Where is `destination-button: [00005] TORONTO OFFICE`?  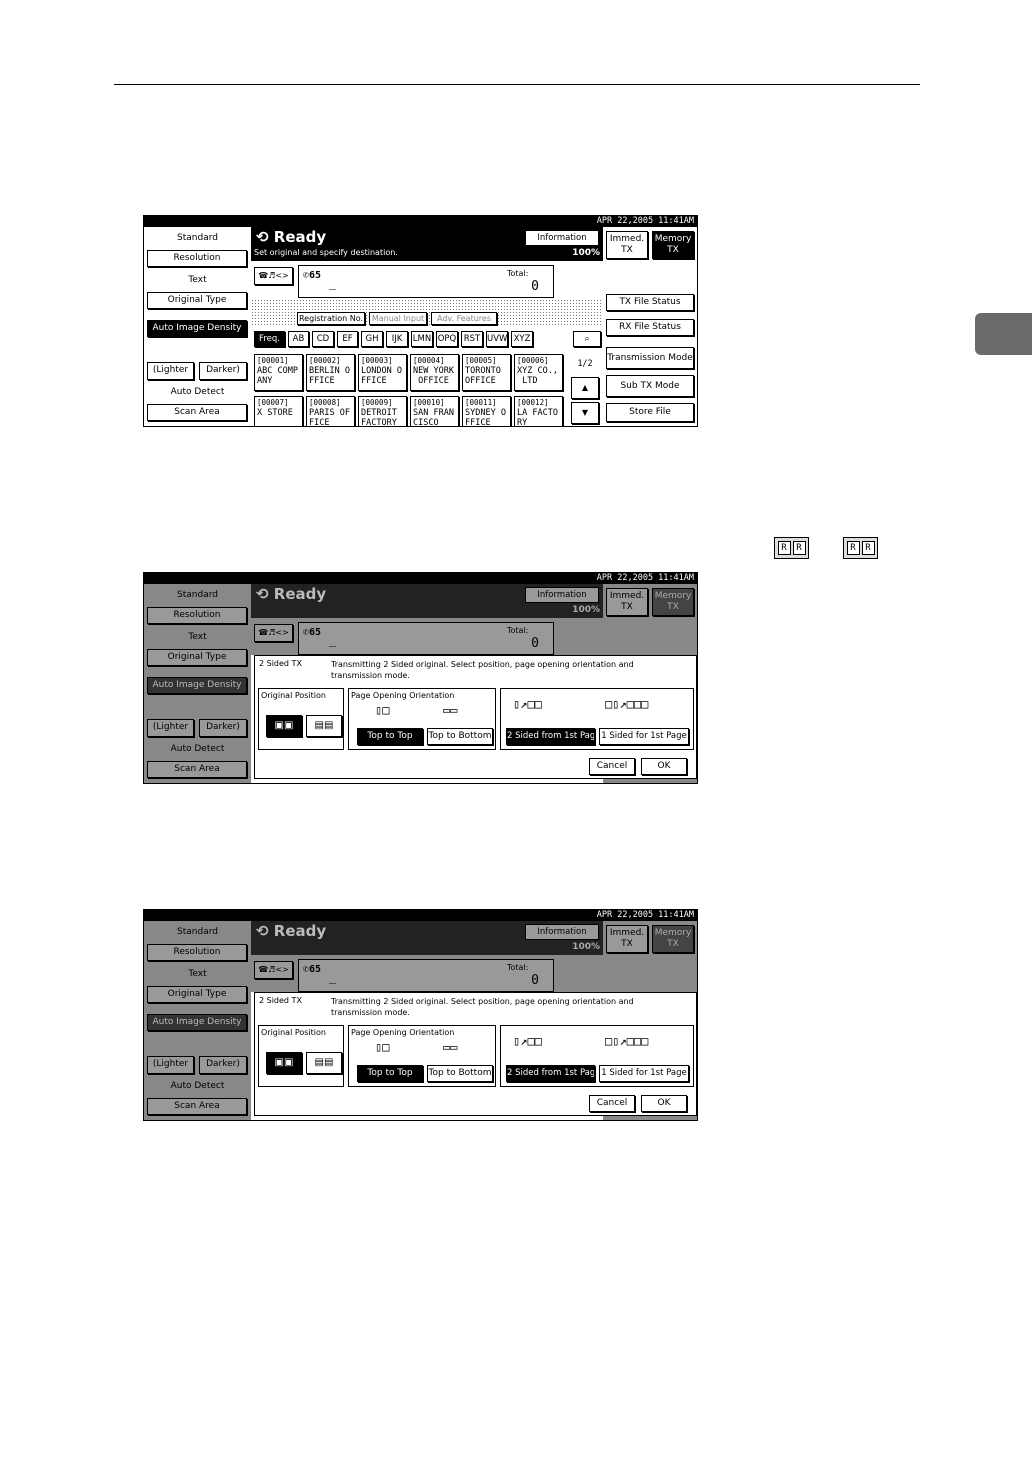 destination-button: [00005] TORONTO OFFICE is located at coordinates (486, 372).